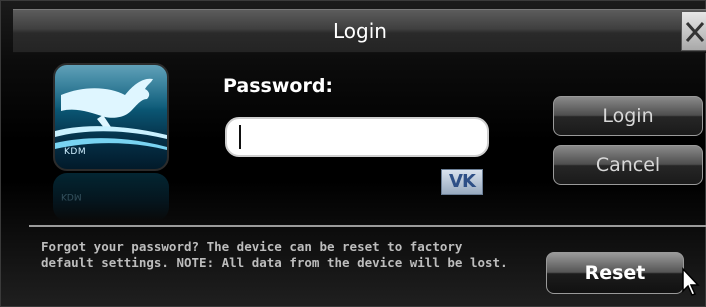 The image size is (706, 307). What do you see at coordinates (240, 137) in the screenshot?
I see `text-caret` at bounding box center [240, 137].